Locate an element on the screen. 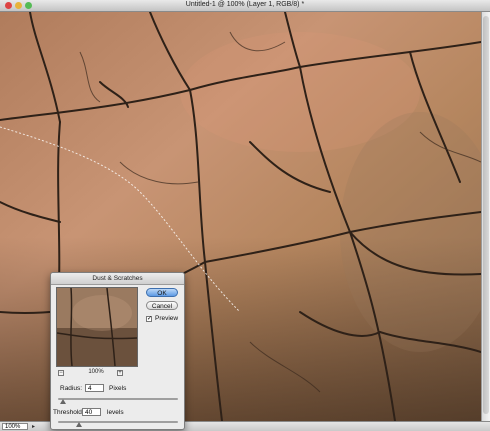 The height and width of the screenshot is (431, 490). preview-checkbox: ✓ is located at coordinates (149, 319).